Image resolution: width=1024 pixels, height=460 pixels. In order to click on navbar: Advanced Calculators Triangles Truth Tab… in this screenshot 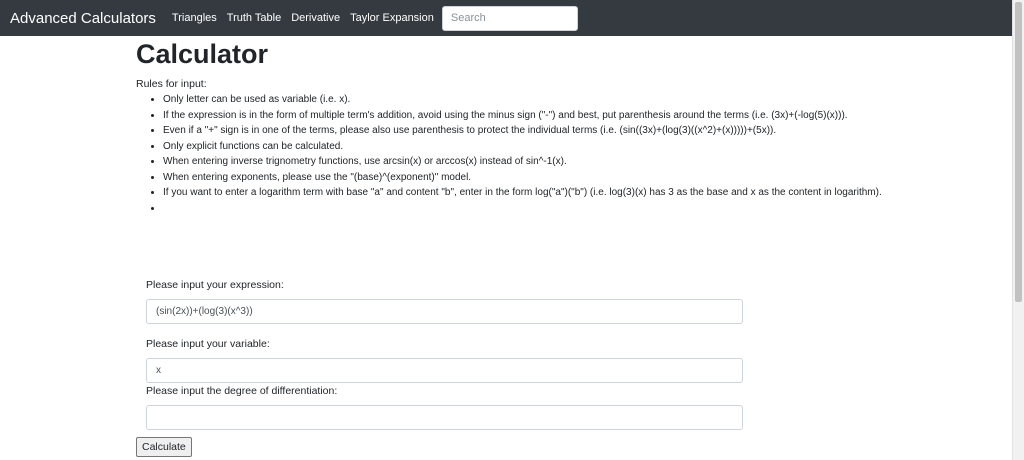, I will do `click(506, 18)`.